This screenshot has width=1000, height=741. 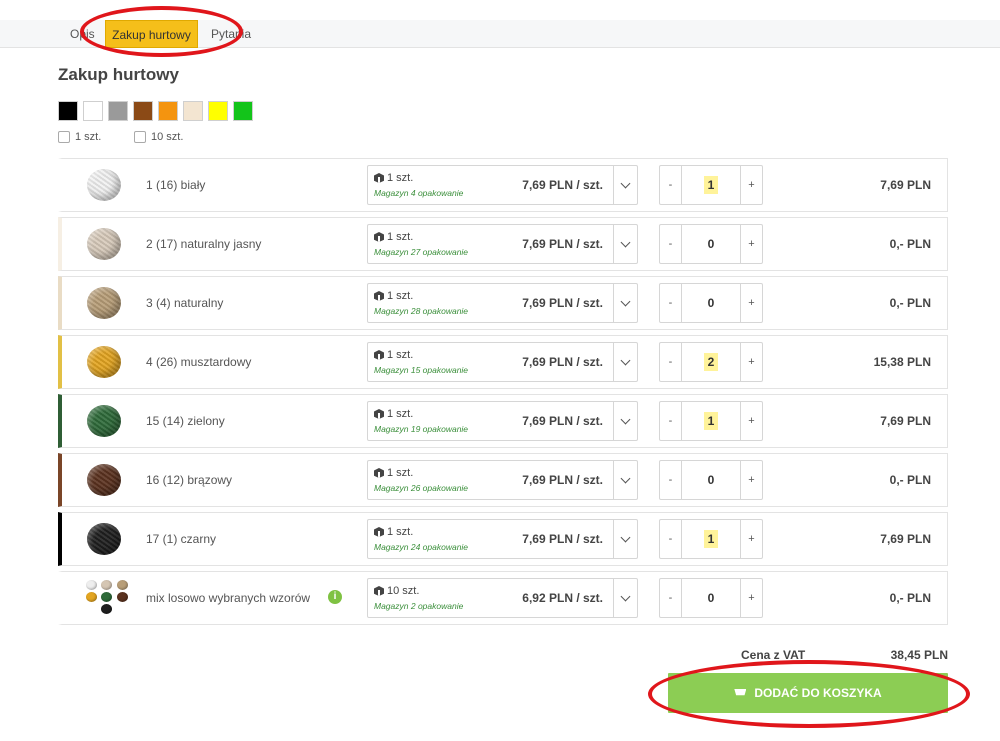 What do you see at coordinates (919, 655) in the screenshot?
I see `vat-total: 38,45 PLN` at bounding box center [919, 655].